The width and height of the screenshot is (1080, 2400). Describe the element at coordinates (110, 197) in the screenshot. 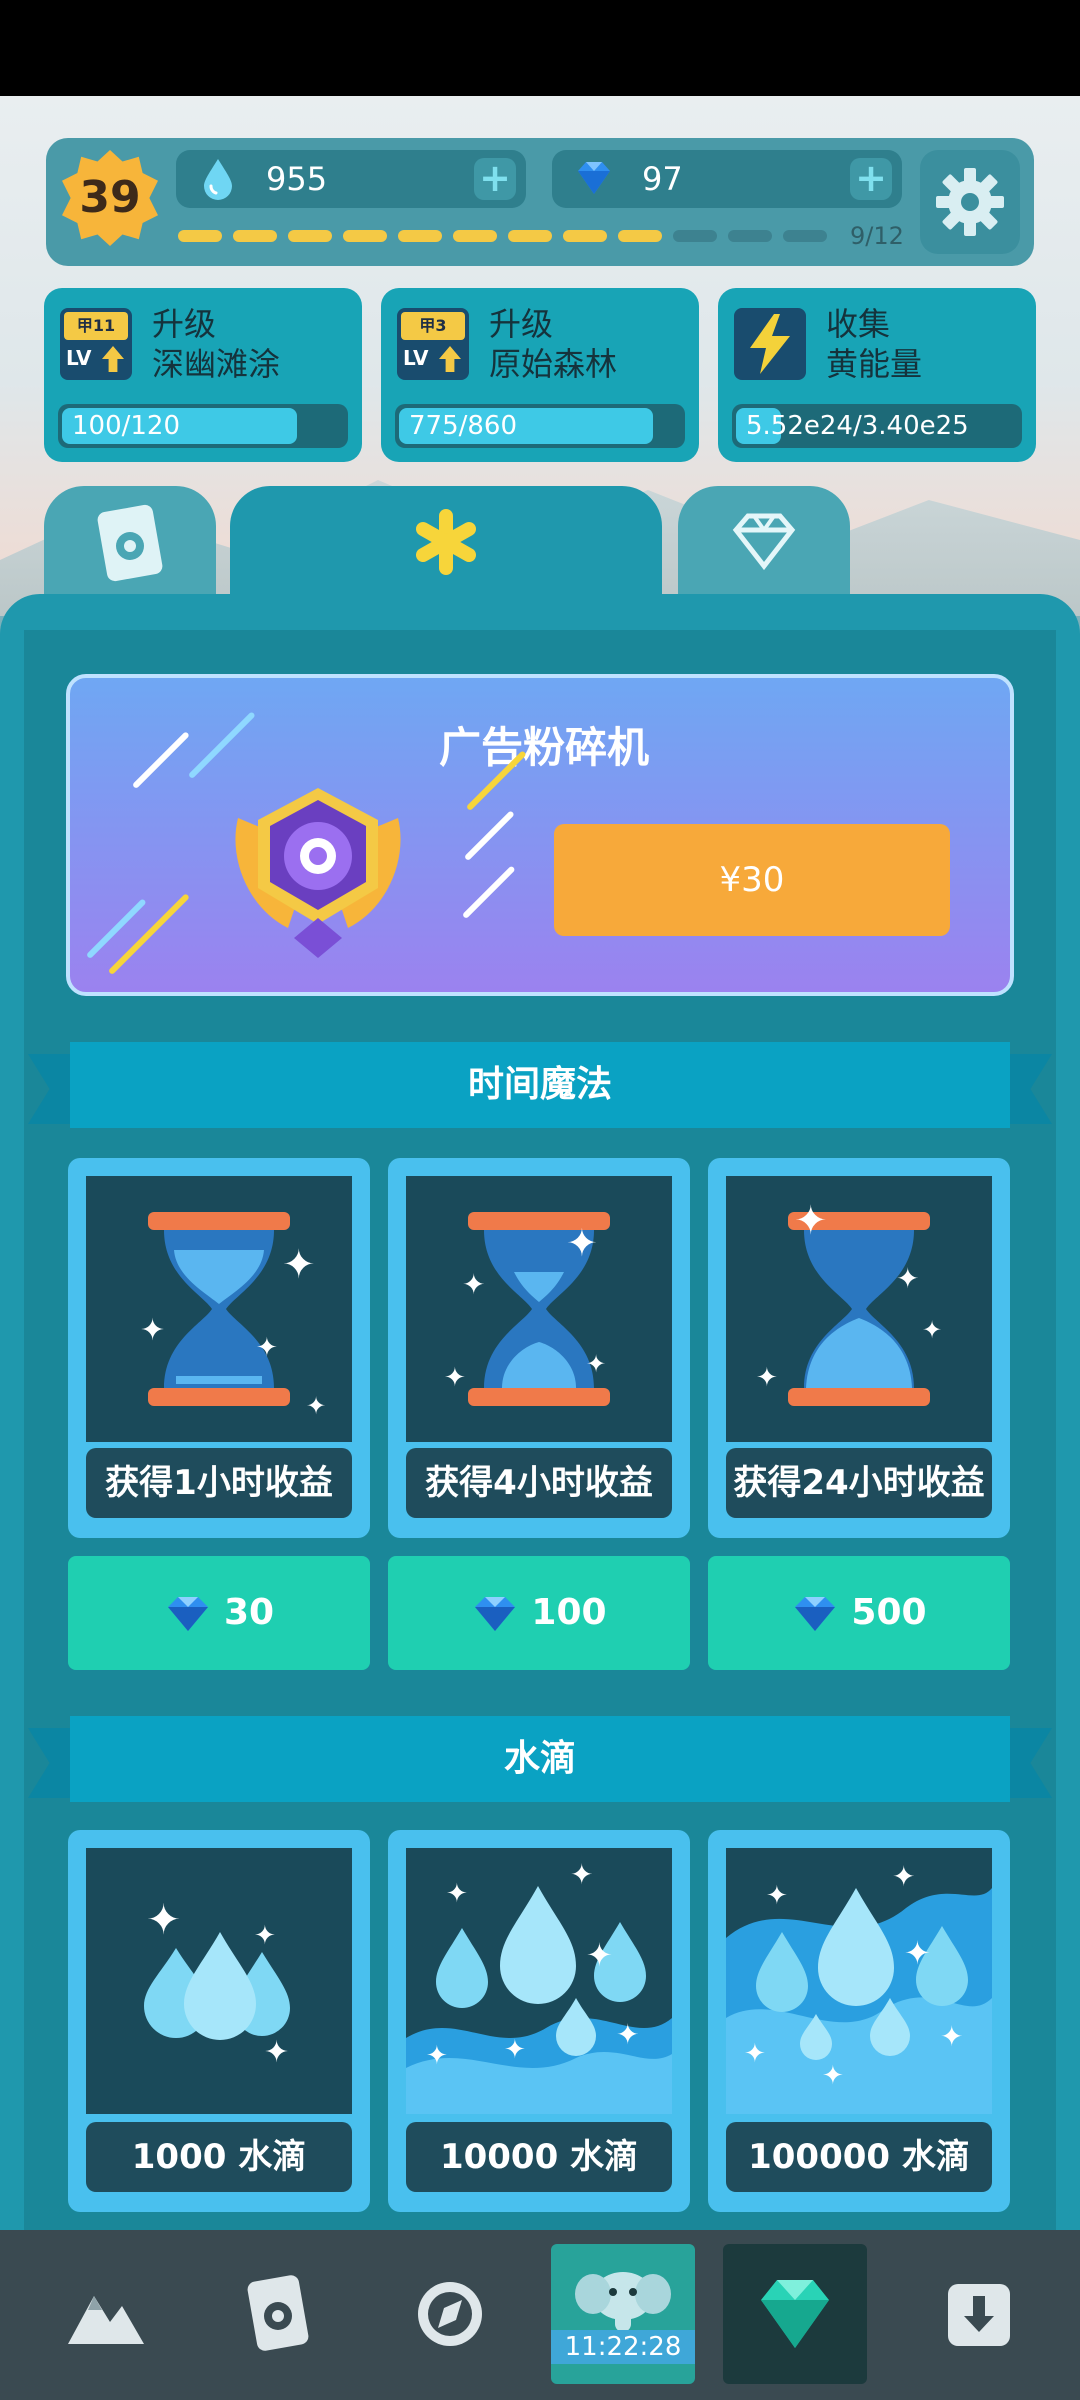

I see `level-number: 39` at that location.